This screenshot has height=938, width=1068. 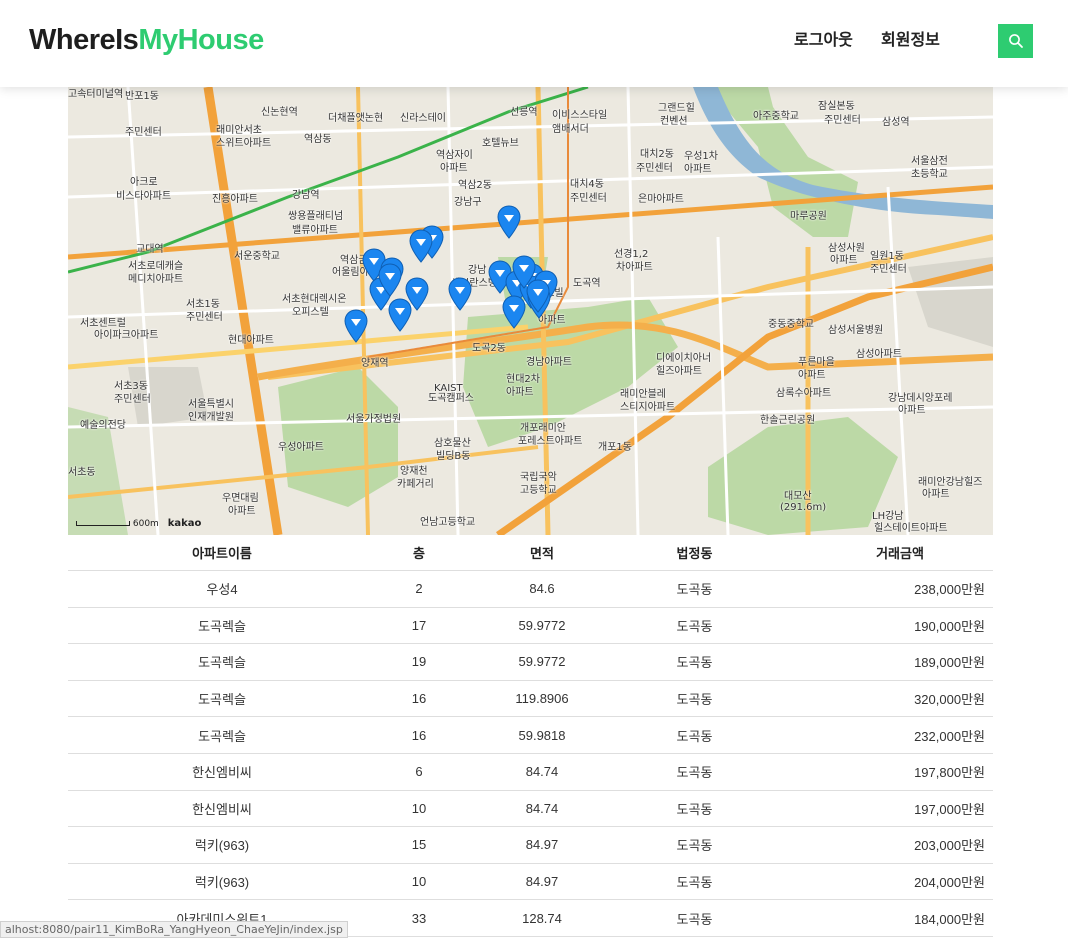 I want to click on map-place-label: 앰배서더, so click(x=570, y=129).